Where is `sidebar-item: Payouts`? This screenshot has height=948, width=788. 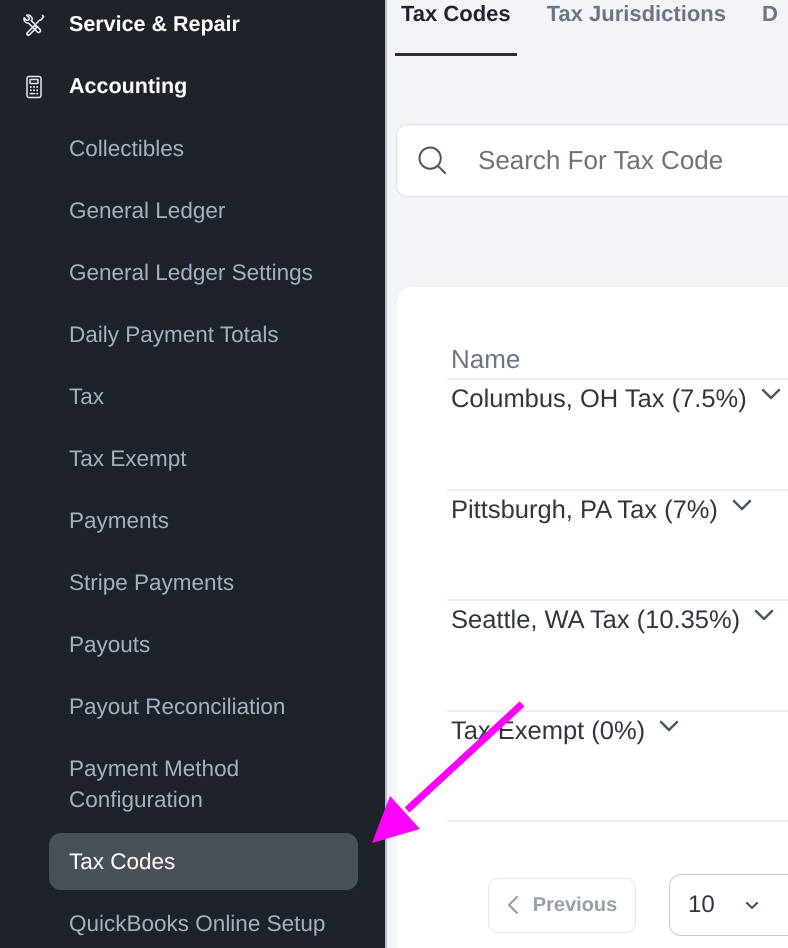
sidebar-item: Payouts is located at coordinates (203, 644).